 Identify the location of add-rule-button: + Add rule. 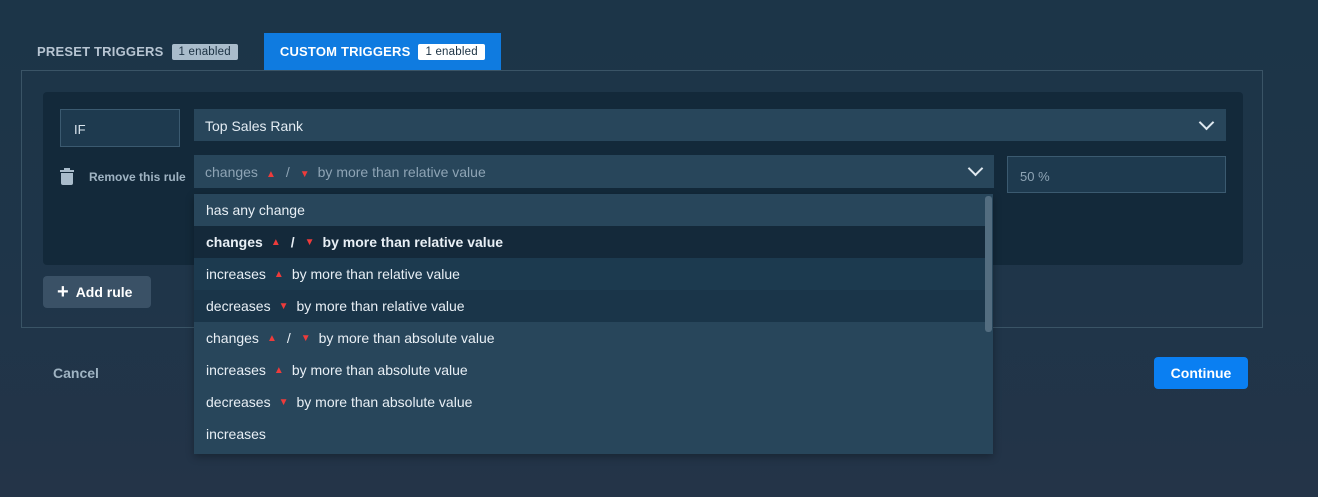
(97, 292).